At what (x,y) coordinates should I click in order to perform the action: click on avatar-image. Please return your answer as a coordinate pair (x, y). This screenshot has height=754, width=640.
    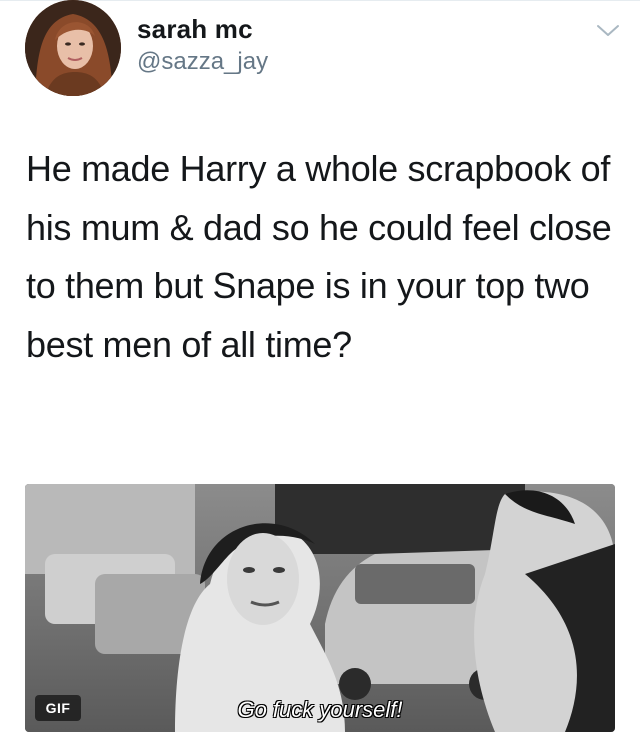
    Looking at the image, I should click on (73, 48).